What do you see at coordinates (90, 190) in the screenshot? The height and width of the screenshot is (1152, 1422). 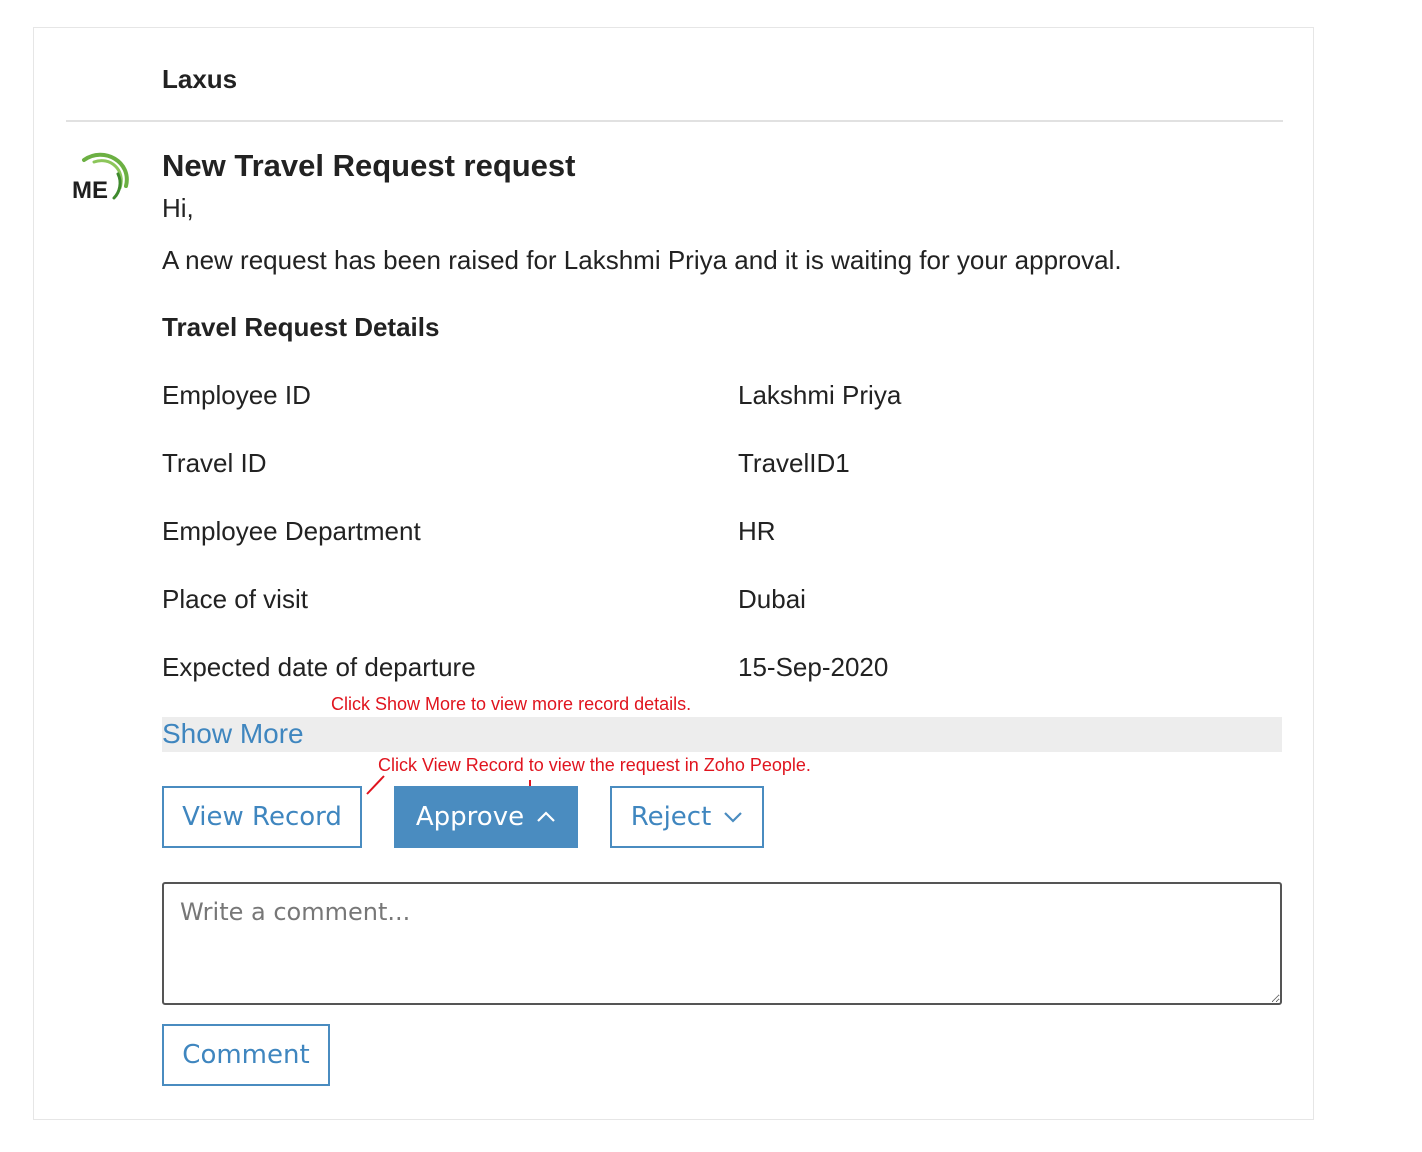 I see `logo-text: ME` at bounding box center [90, 190].